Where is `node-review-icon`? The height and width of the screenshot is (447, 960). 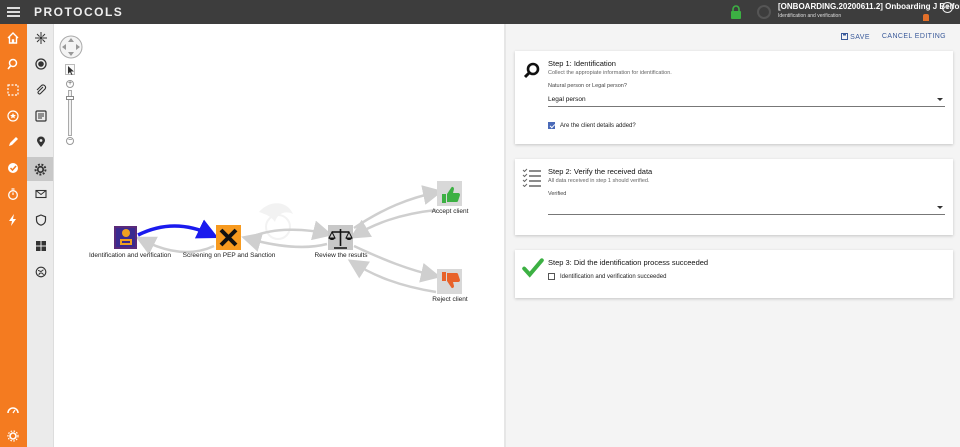
node-review-icon is located at coordinates (340, 237).